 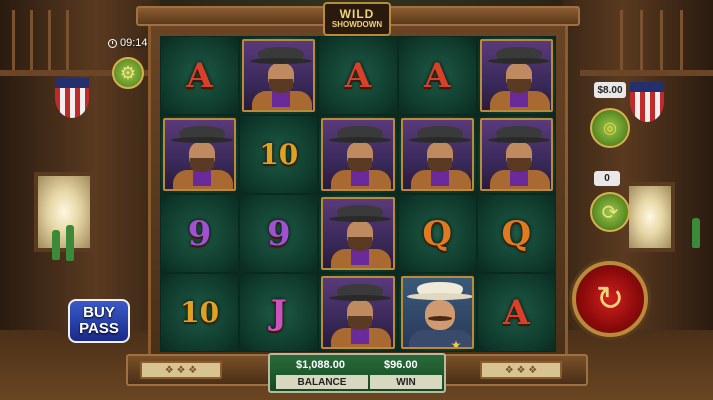 I want to click on balance-value: $1,088.00, so click(x=320, y=365).